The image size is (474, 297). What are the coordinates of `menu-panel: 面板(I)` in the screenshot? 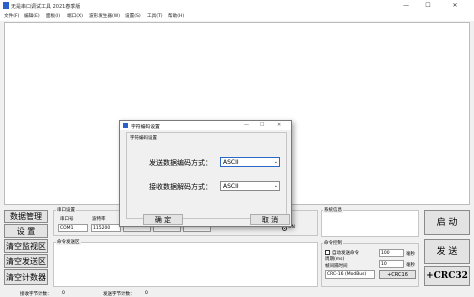 It's located at (53, 16).